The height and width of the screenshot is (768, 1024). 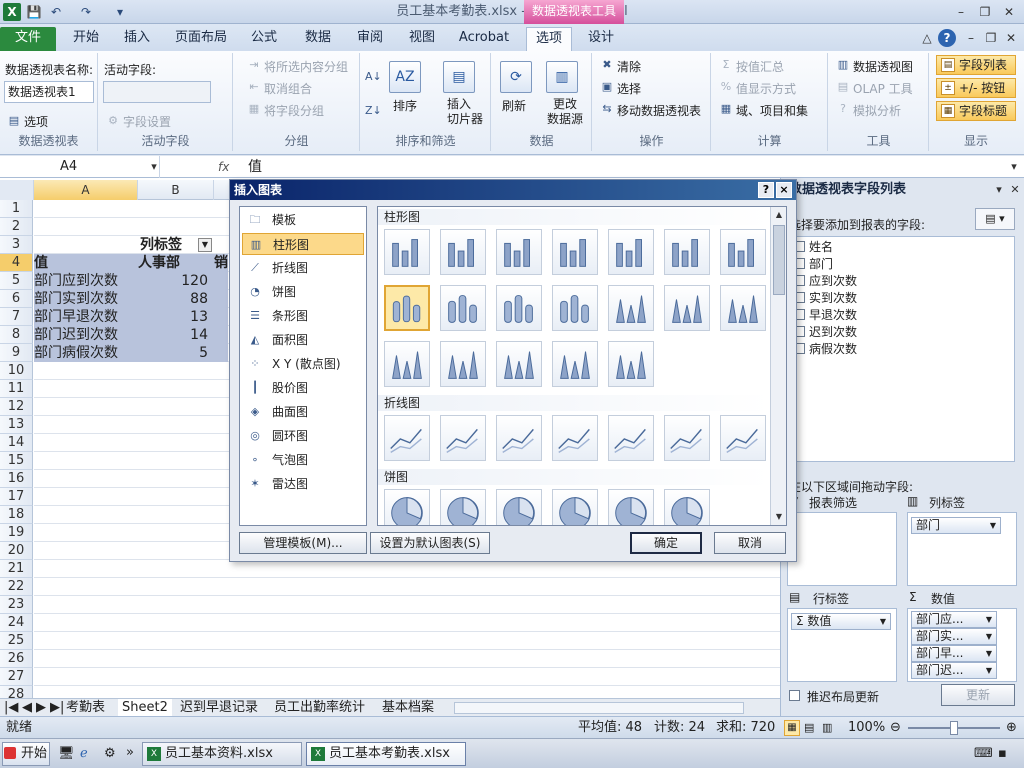 I want to click on formula-input: 值, so click(x=255, y=167).